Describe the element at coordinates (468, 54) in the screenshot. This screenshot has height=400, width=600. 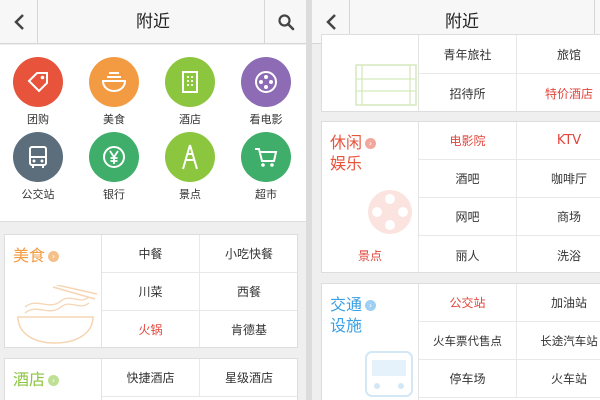
I see `hotel-item-hostel: 青年旅社` at that location.